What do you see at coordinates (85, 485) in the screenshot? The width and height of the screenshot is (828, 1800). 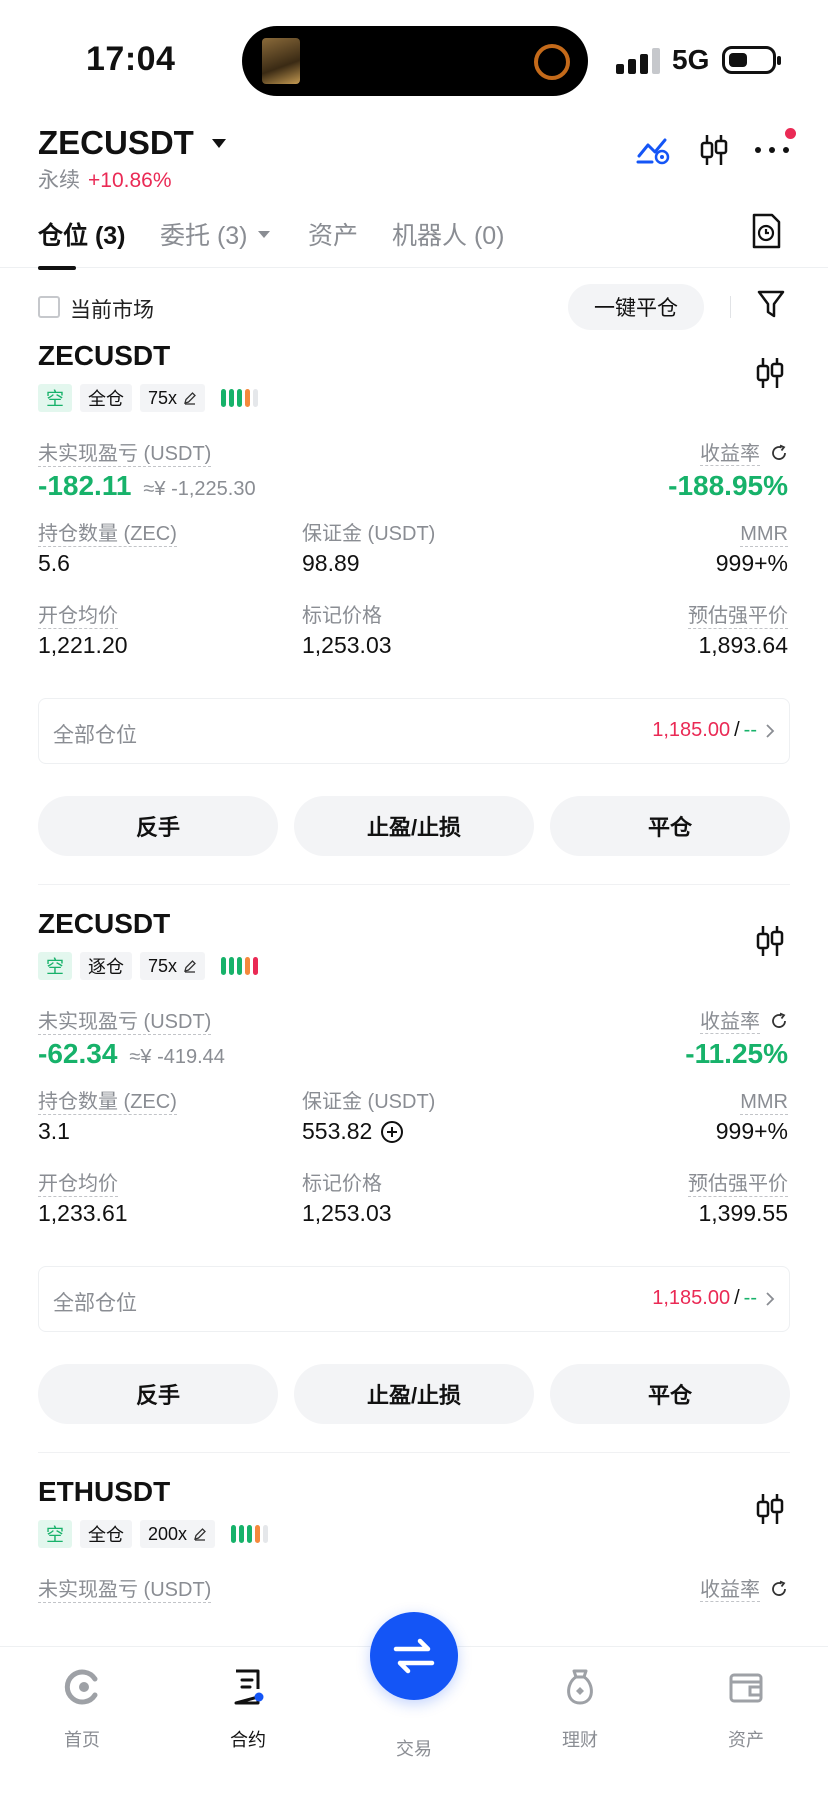 I see `pnl-value: -182.11` at bounding box center [85, 485].